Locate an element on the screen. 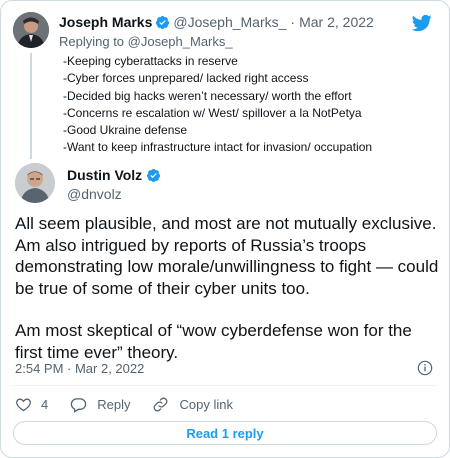  like-button: 4 is located at coordinates (31, 404).